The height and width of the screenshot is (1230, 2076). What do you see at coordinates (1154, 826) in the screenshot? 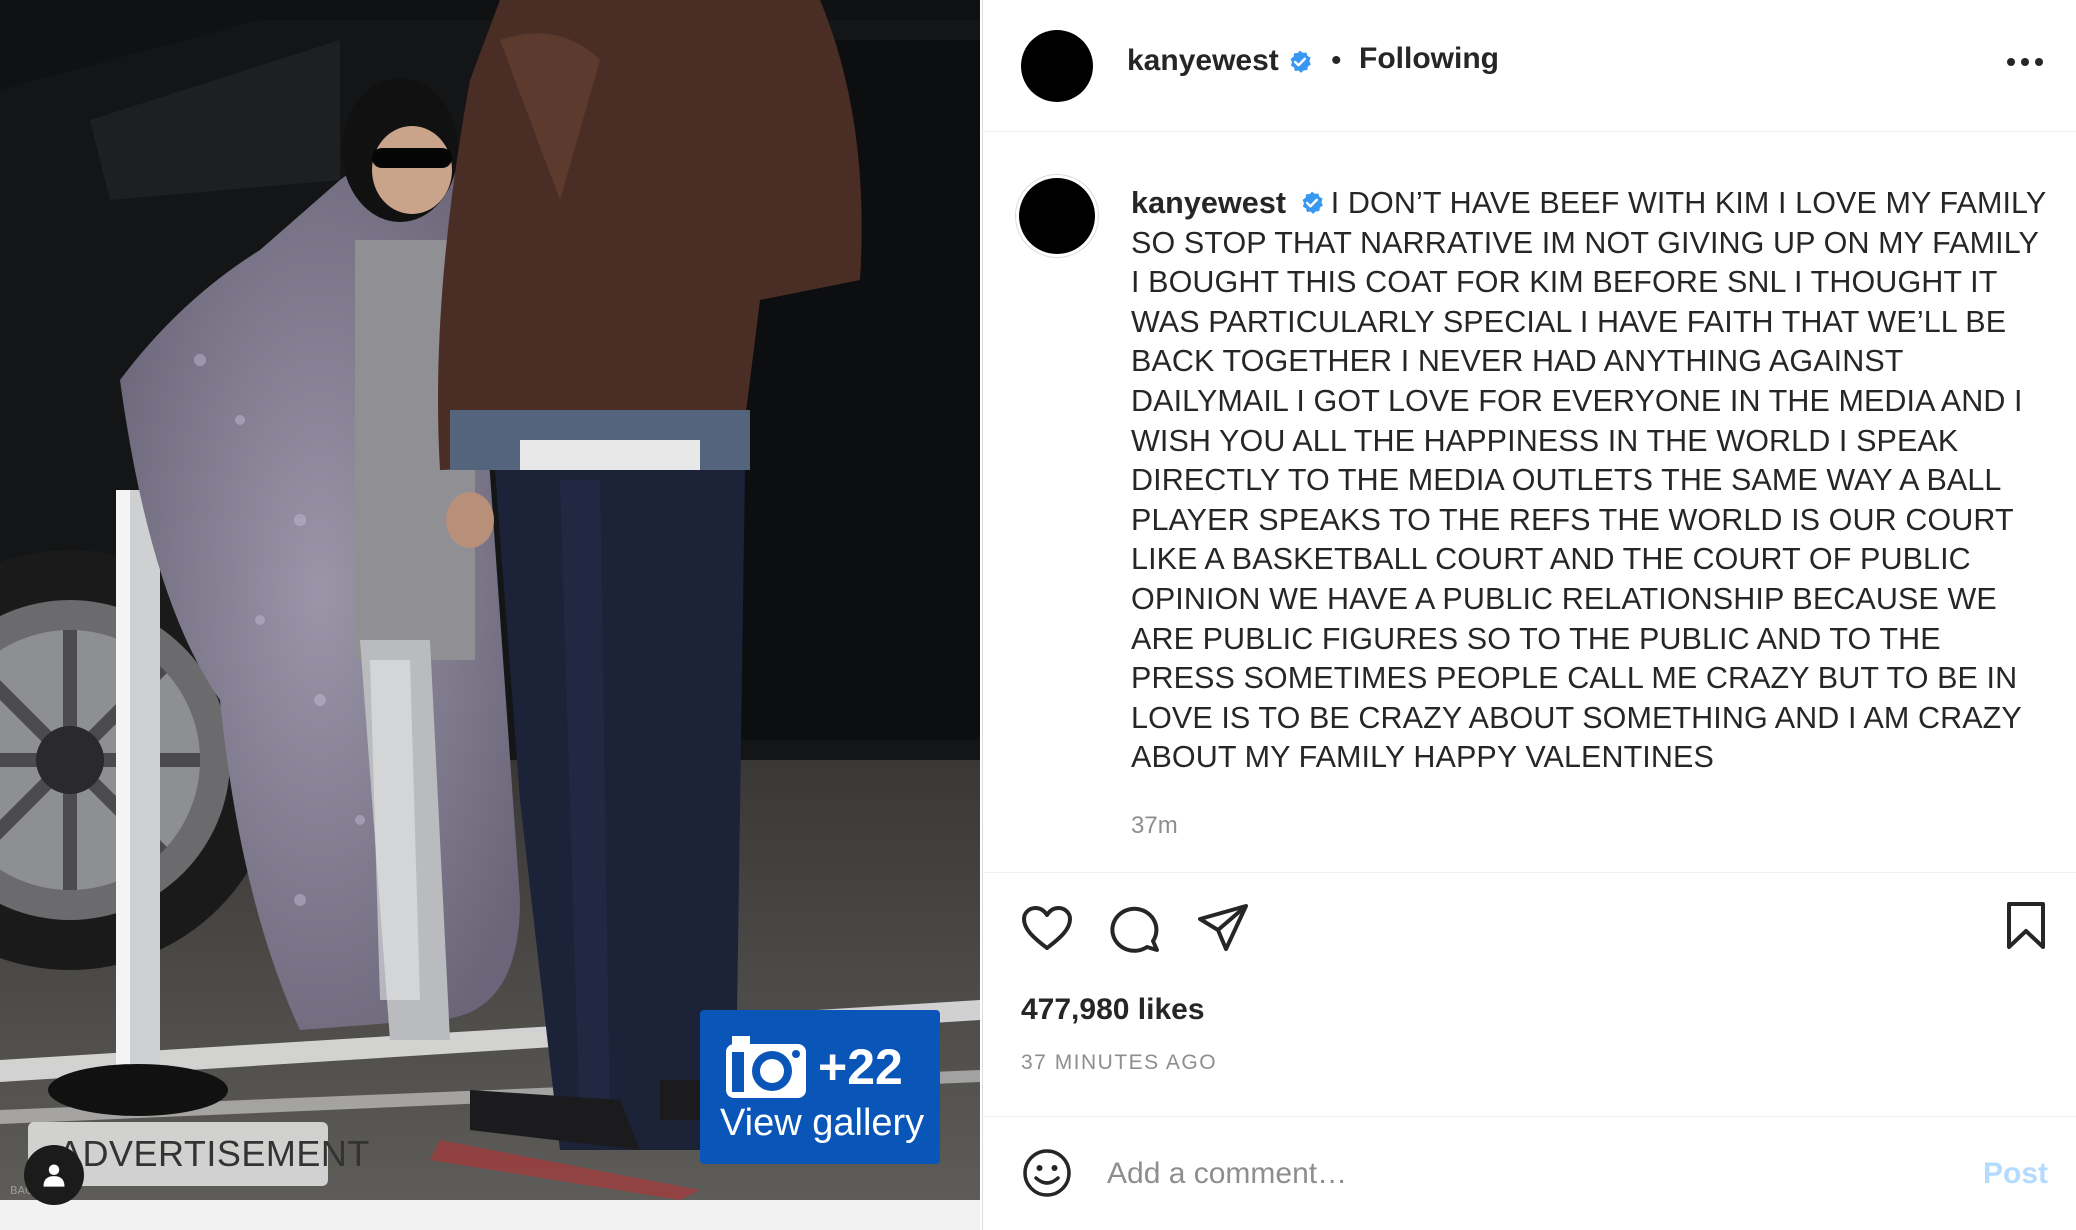
I see `caption-timestamp: 37m` at bounding box center [1154, 826].